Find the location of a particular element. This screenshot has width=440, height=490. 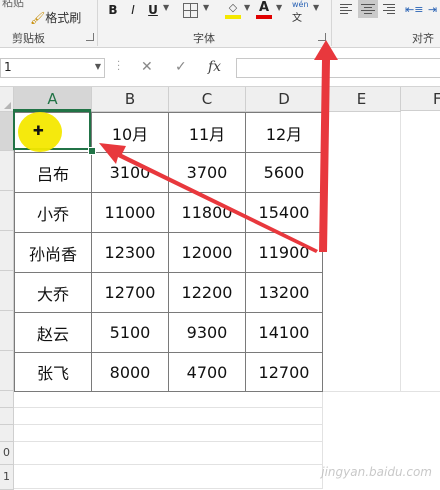

insert-function-button: fx is located at coordinates (214, 67).